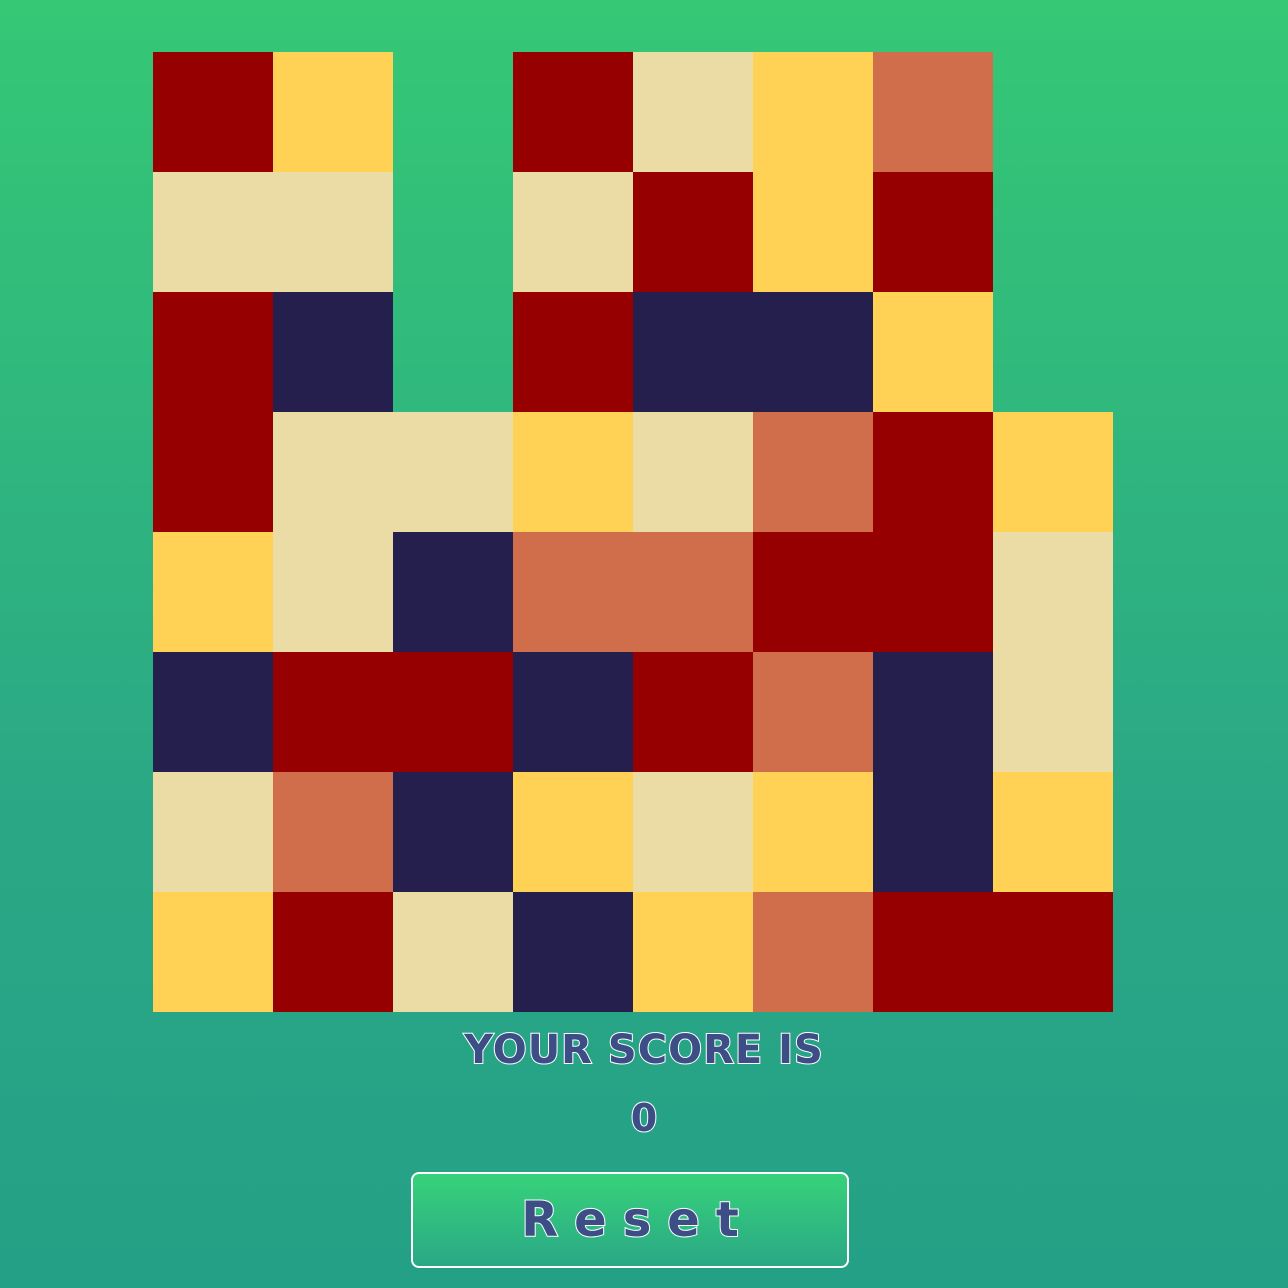  I want to click on score-value: 0, so click(644, 1118).